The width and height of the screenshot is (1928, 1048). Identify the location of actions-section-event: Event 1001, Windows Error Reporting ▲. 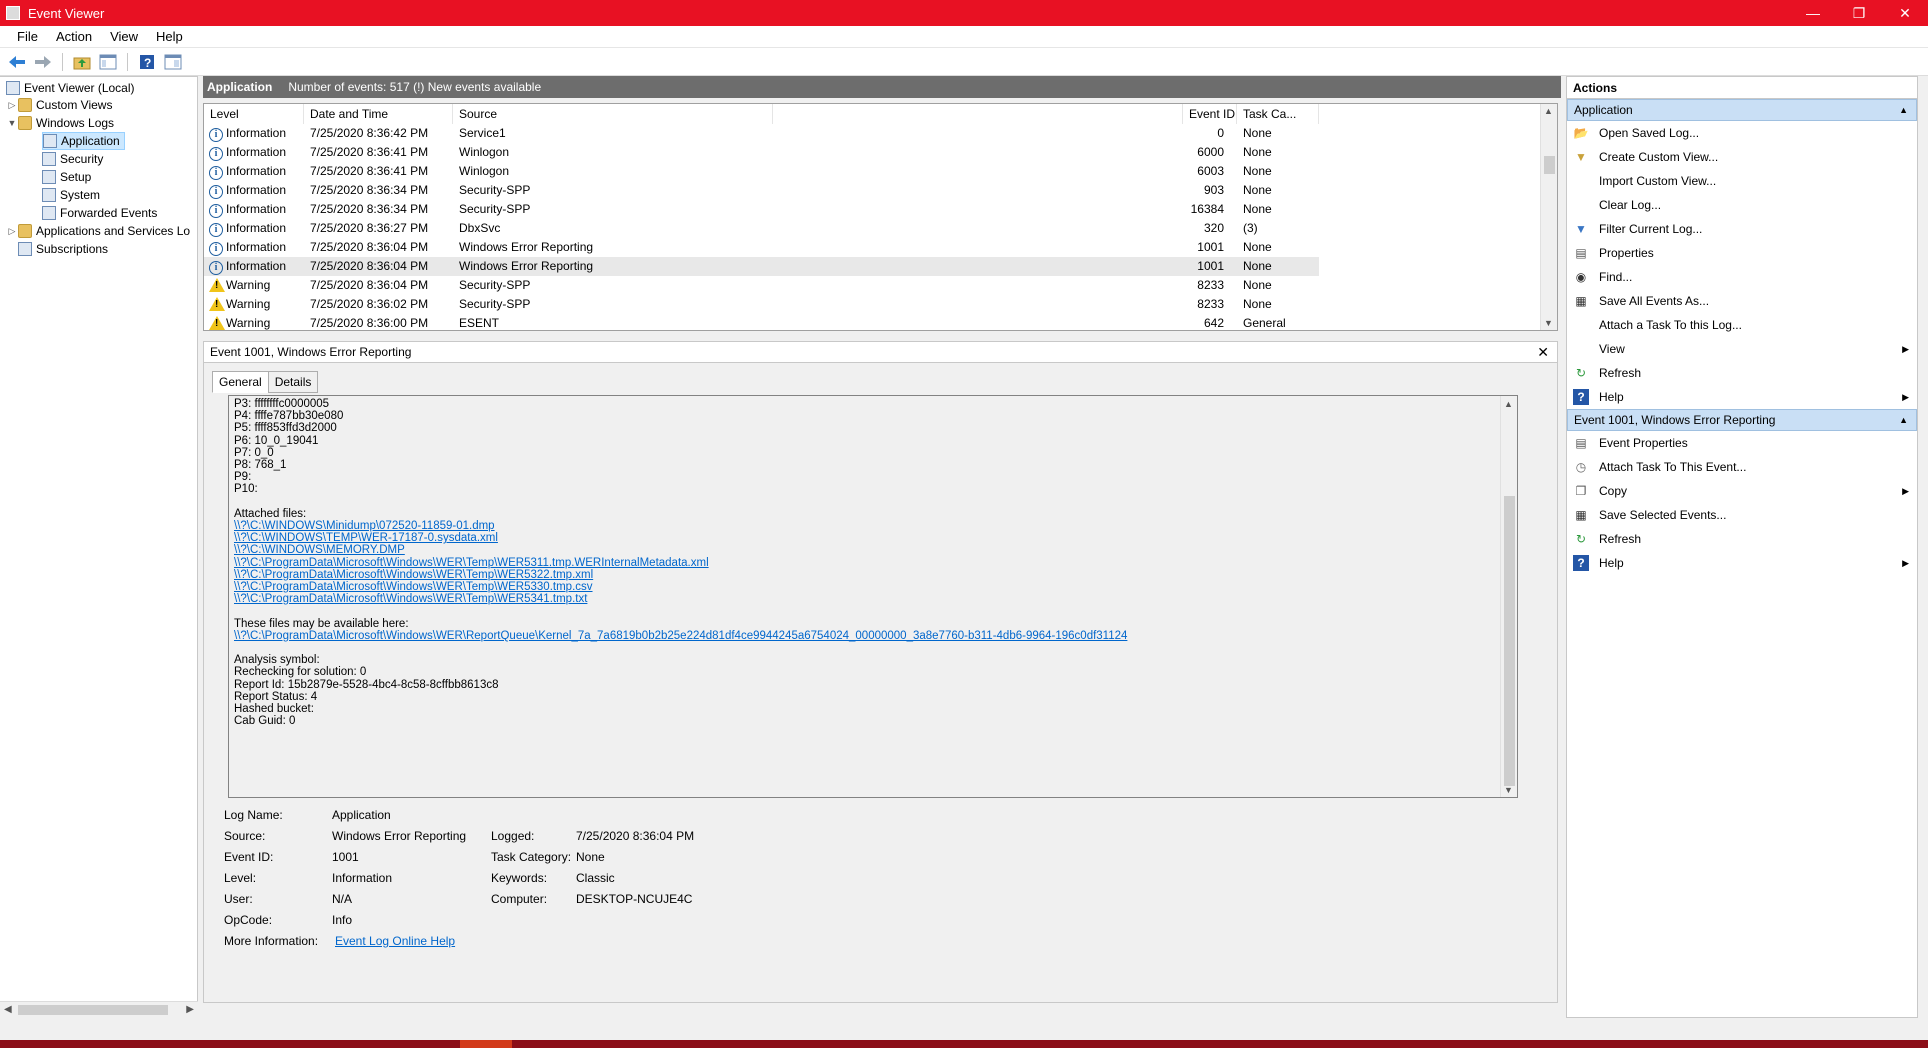
(1742, 420).